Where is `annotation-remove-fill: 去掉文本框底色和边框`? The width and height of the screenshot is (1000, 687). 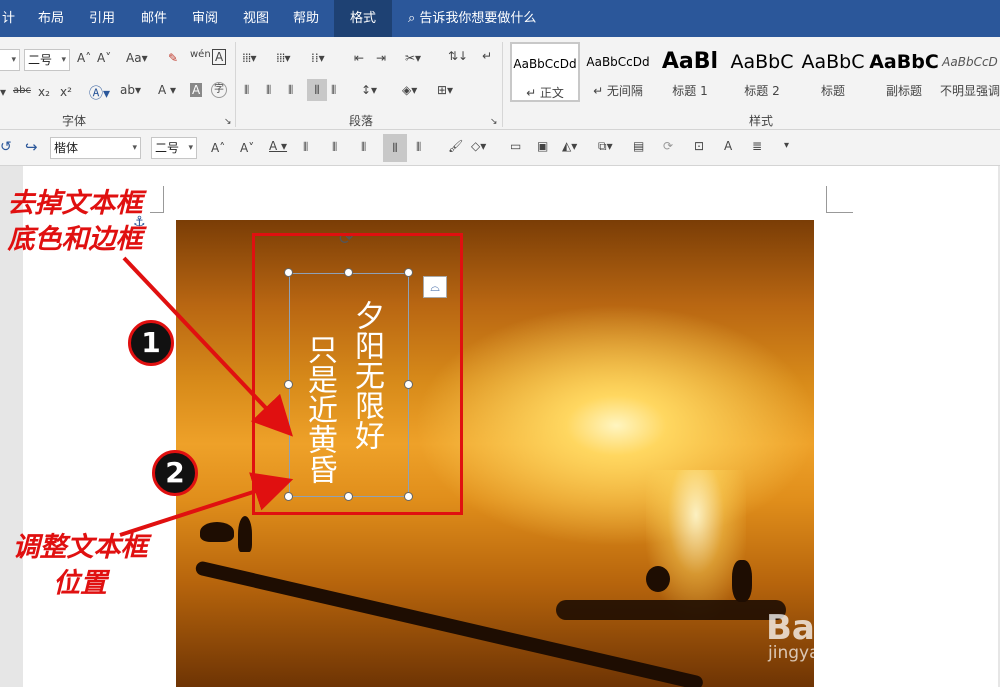 annotation-remove-fill: 去掉文本框底色和边框 is located at coordinates (75, 221).